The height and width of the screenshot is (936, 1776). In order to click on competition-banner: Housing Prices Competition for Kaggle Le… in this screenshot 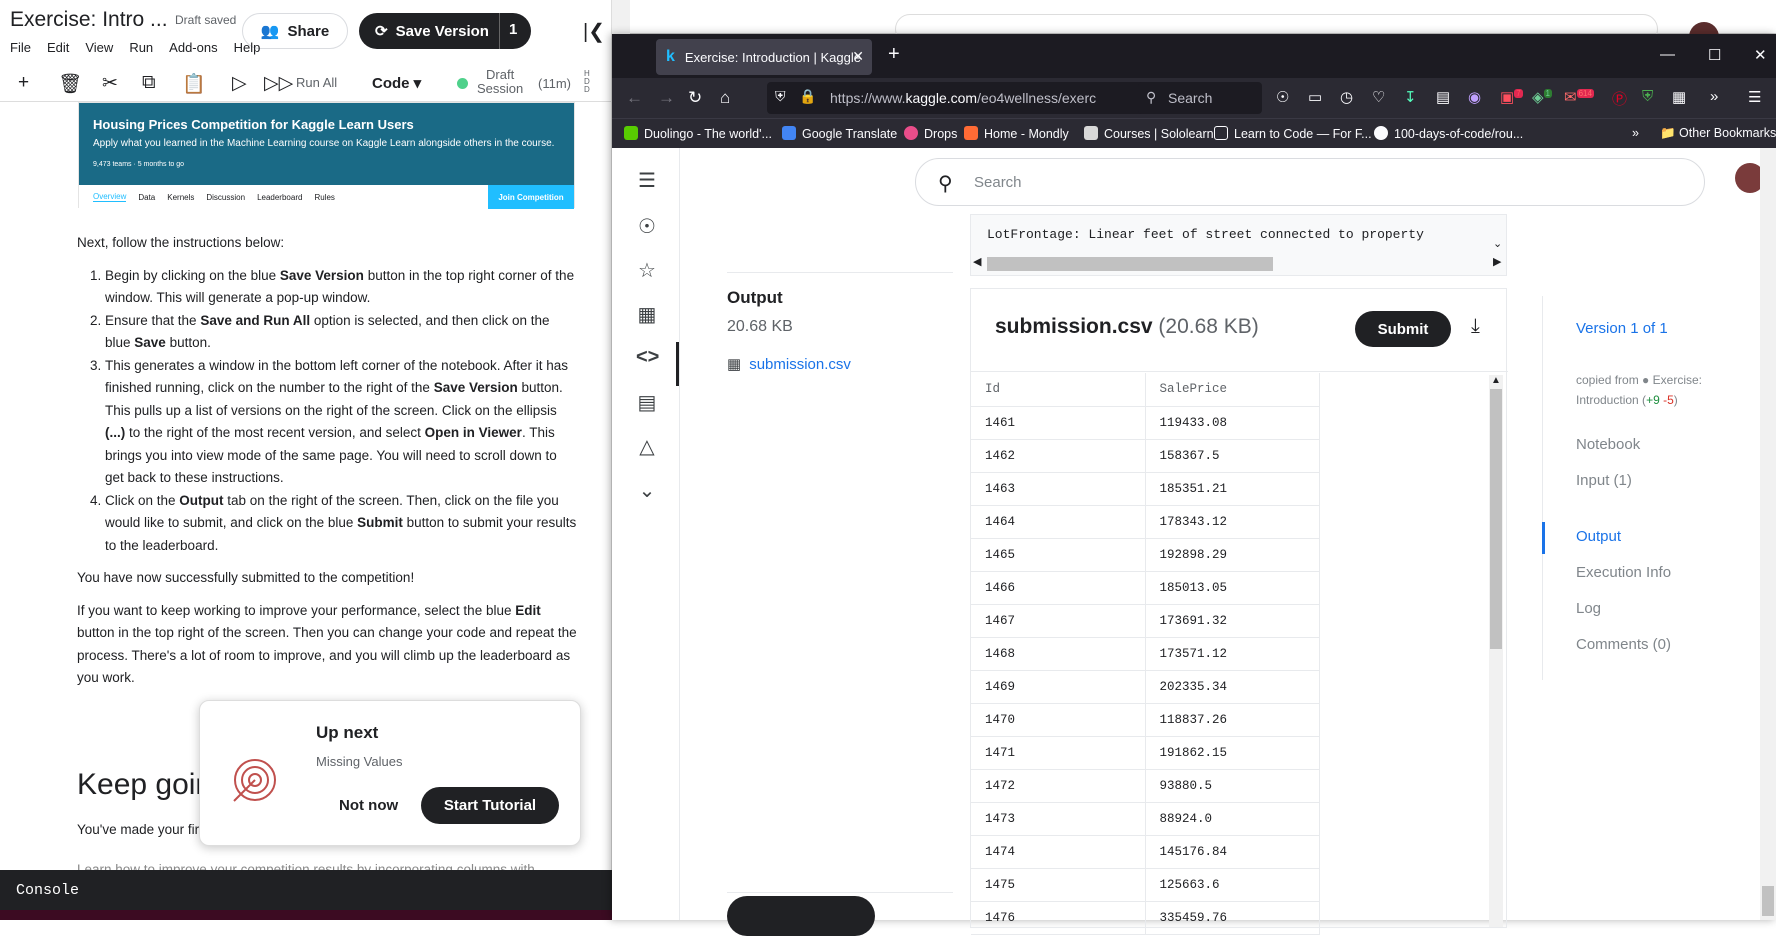, I will do `click(326, 155)`.